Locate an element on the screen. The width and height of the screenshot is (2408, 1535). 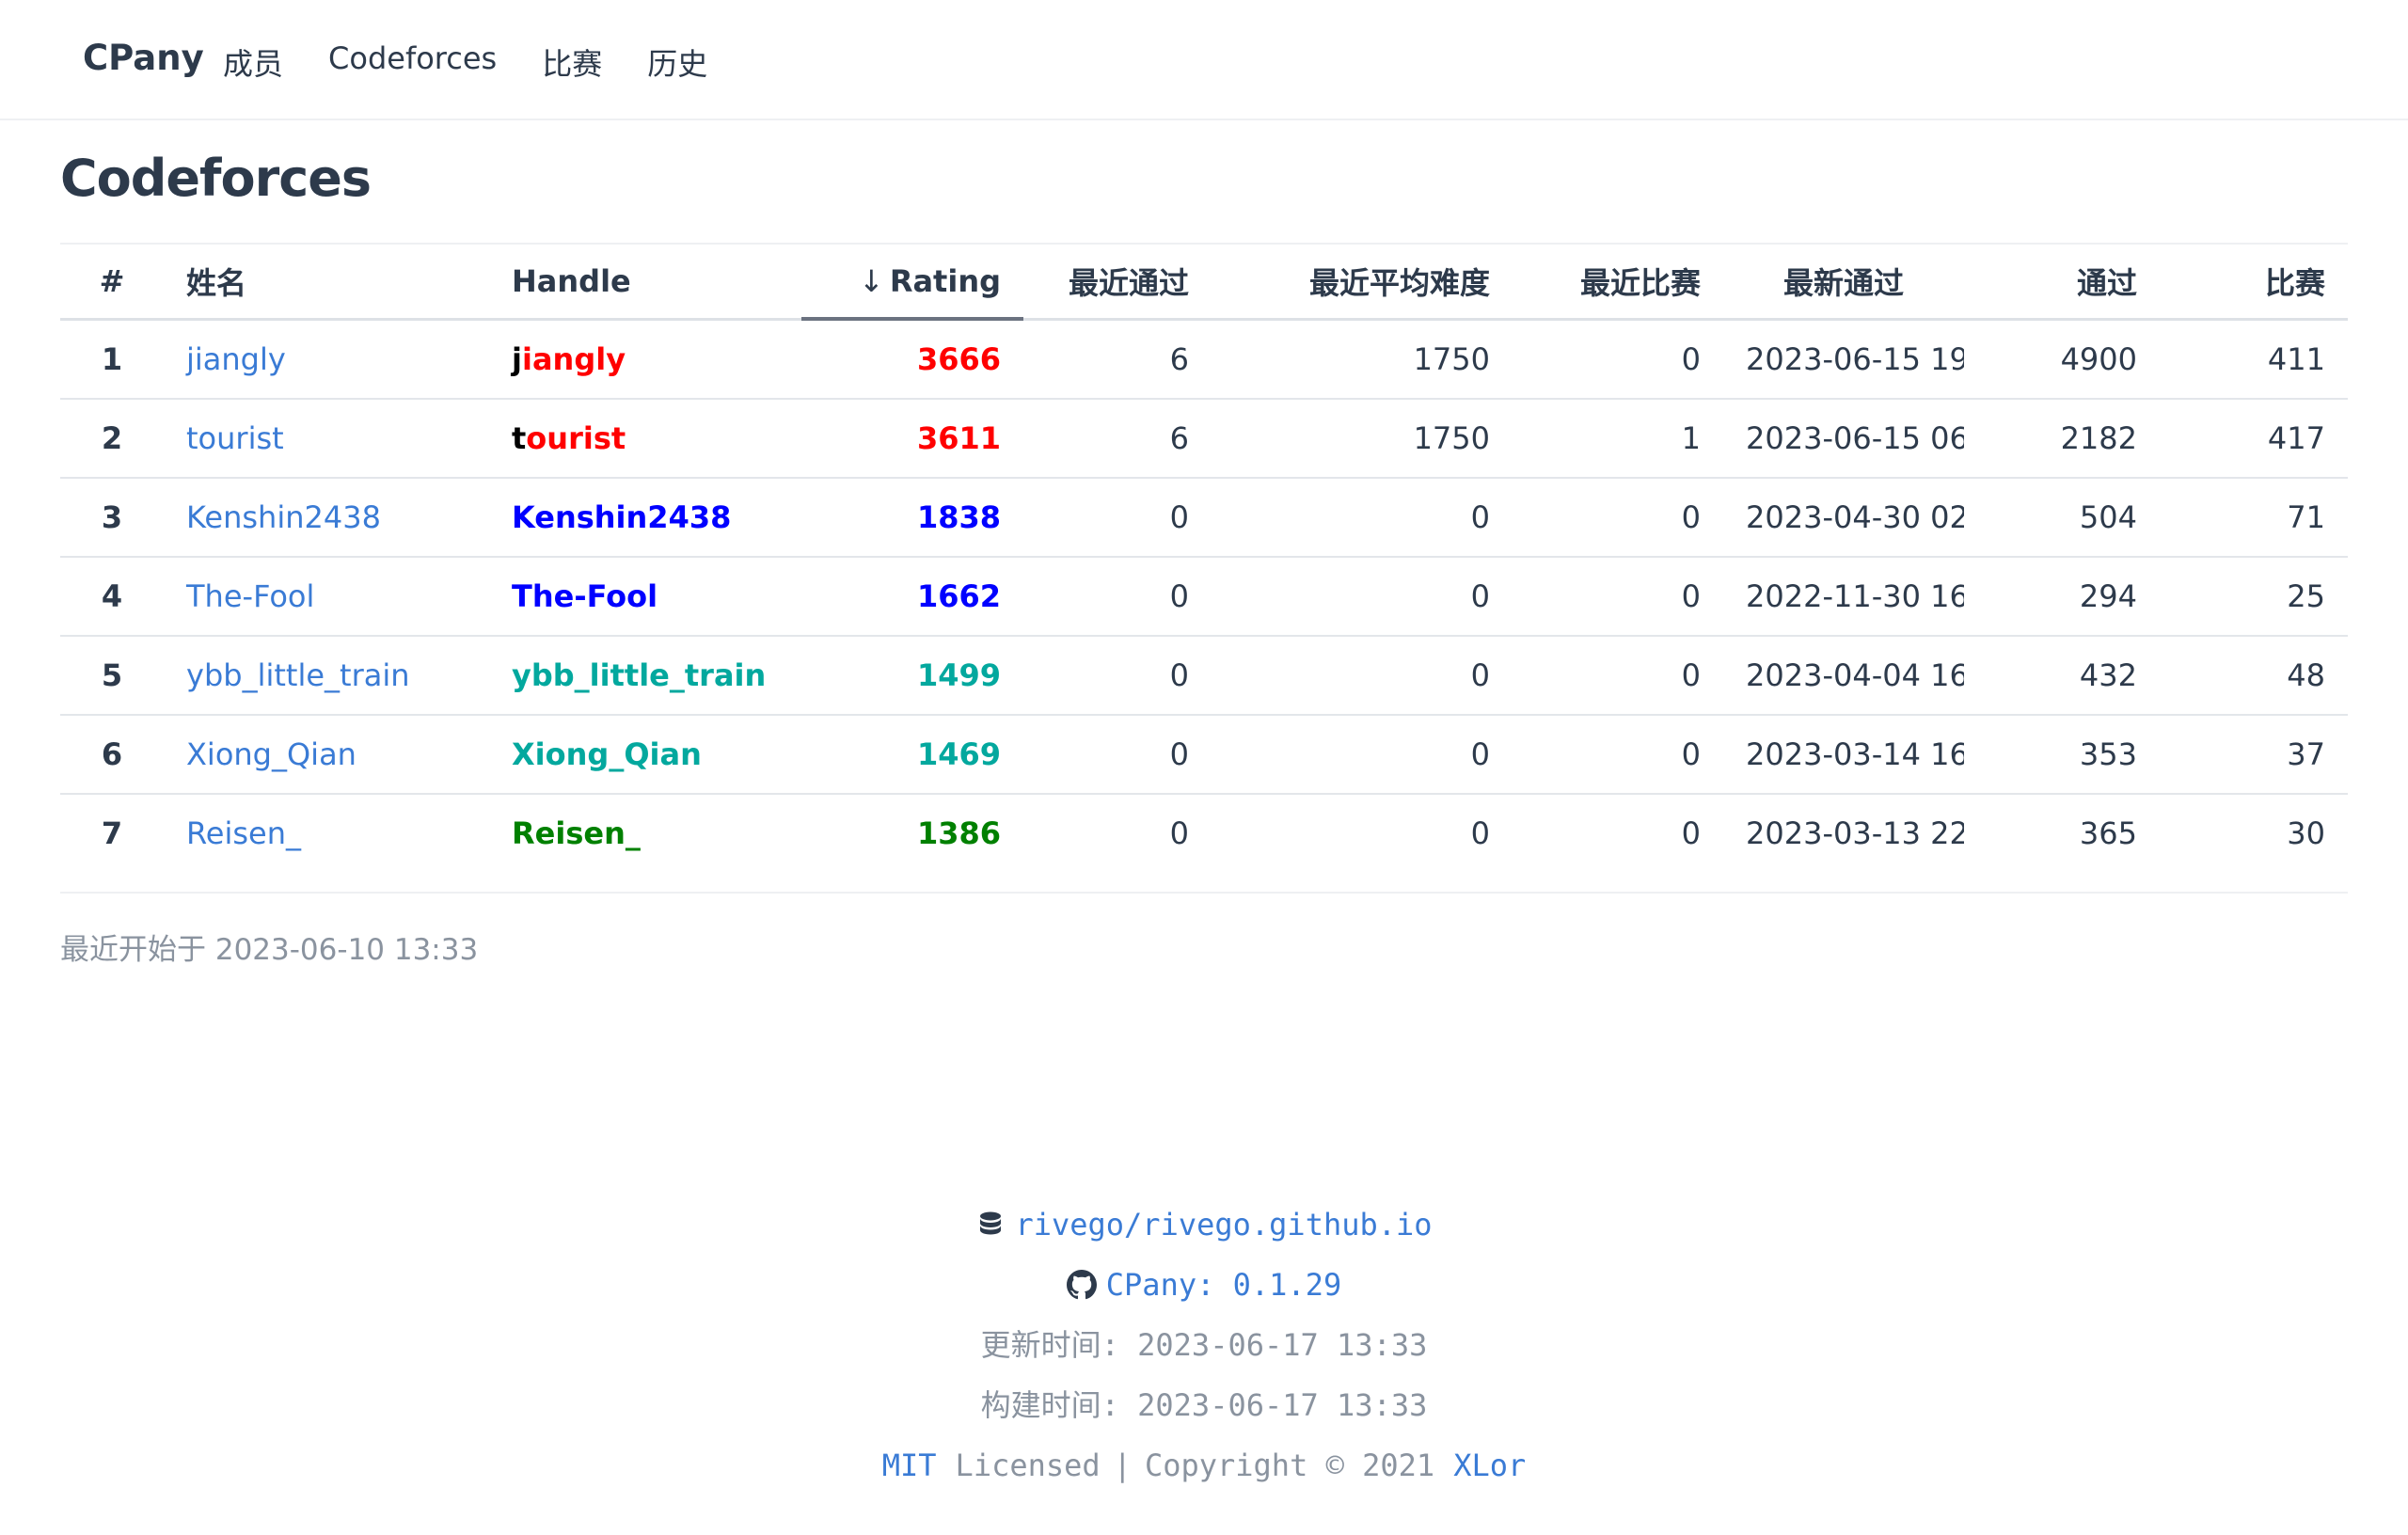
rank-cell: 2 is located at coordinates (112, 439).